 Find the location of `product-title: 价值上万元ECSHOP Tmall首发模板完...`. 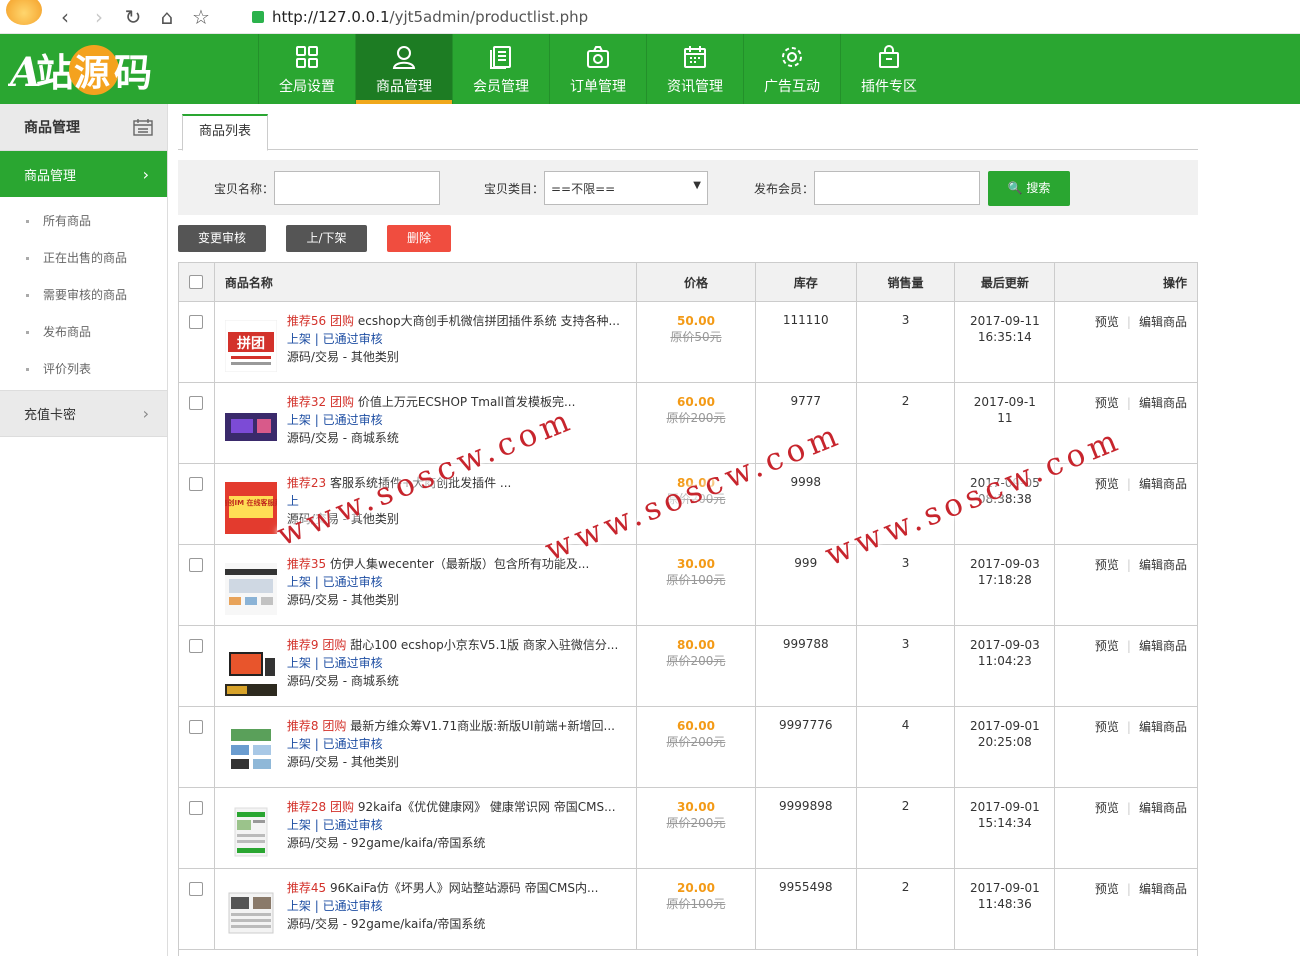

product-title: 价值上万元ECSHOP Tmall首发模板完... is located at coordinates (467, 402).